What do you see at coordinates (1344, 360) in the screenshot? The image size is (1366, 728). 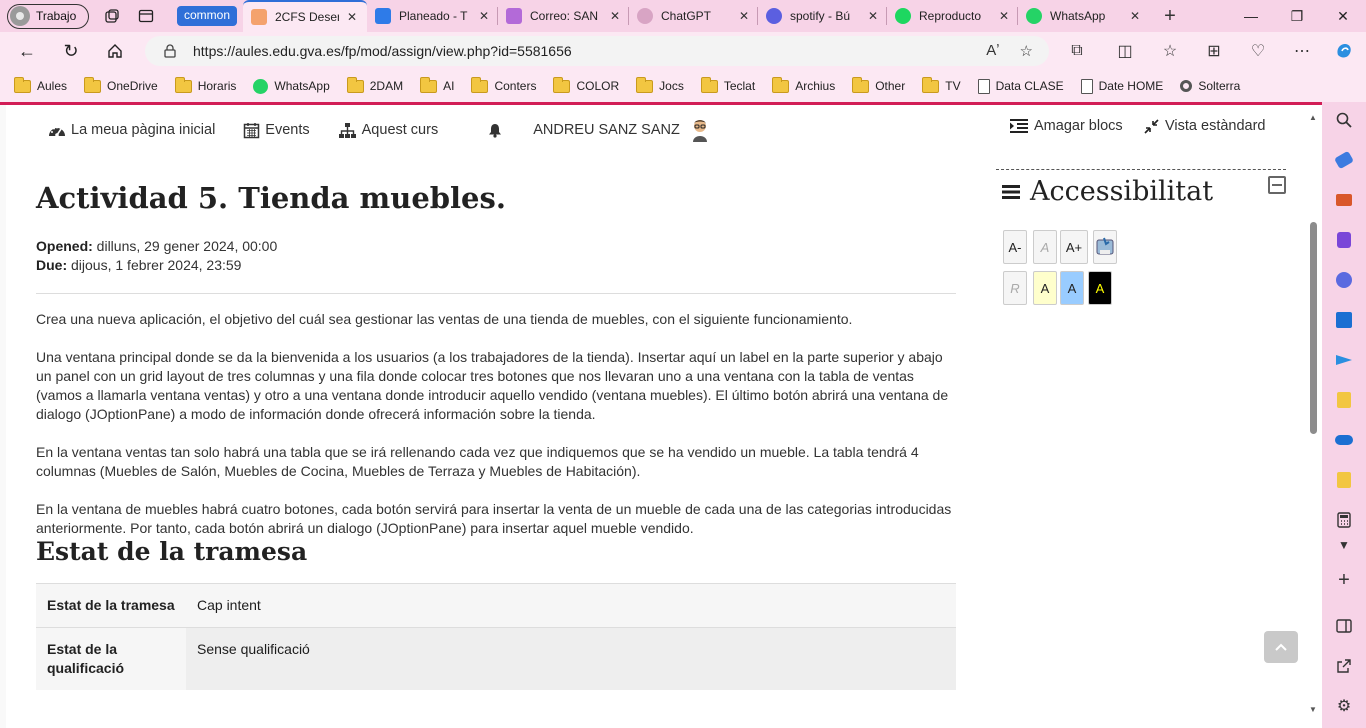 I see `send-icon` at bounding box center [1344, 360].